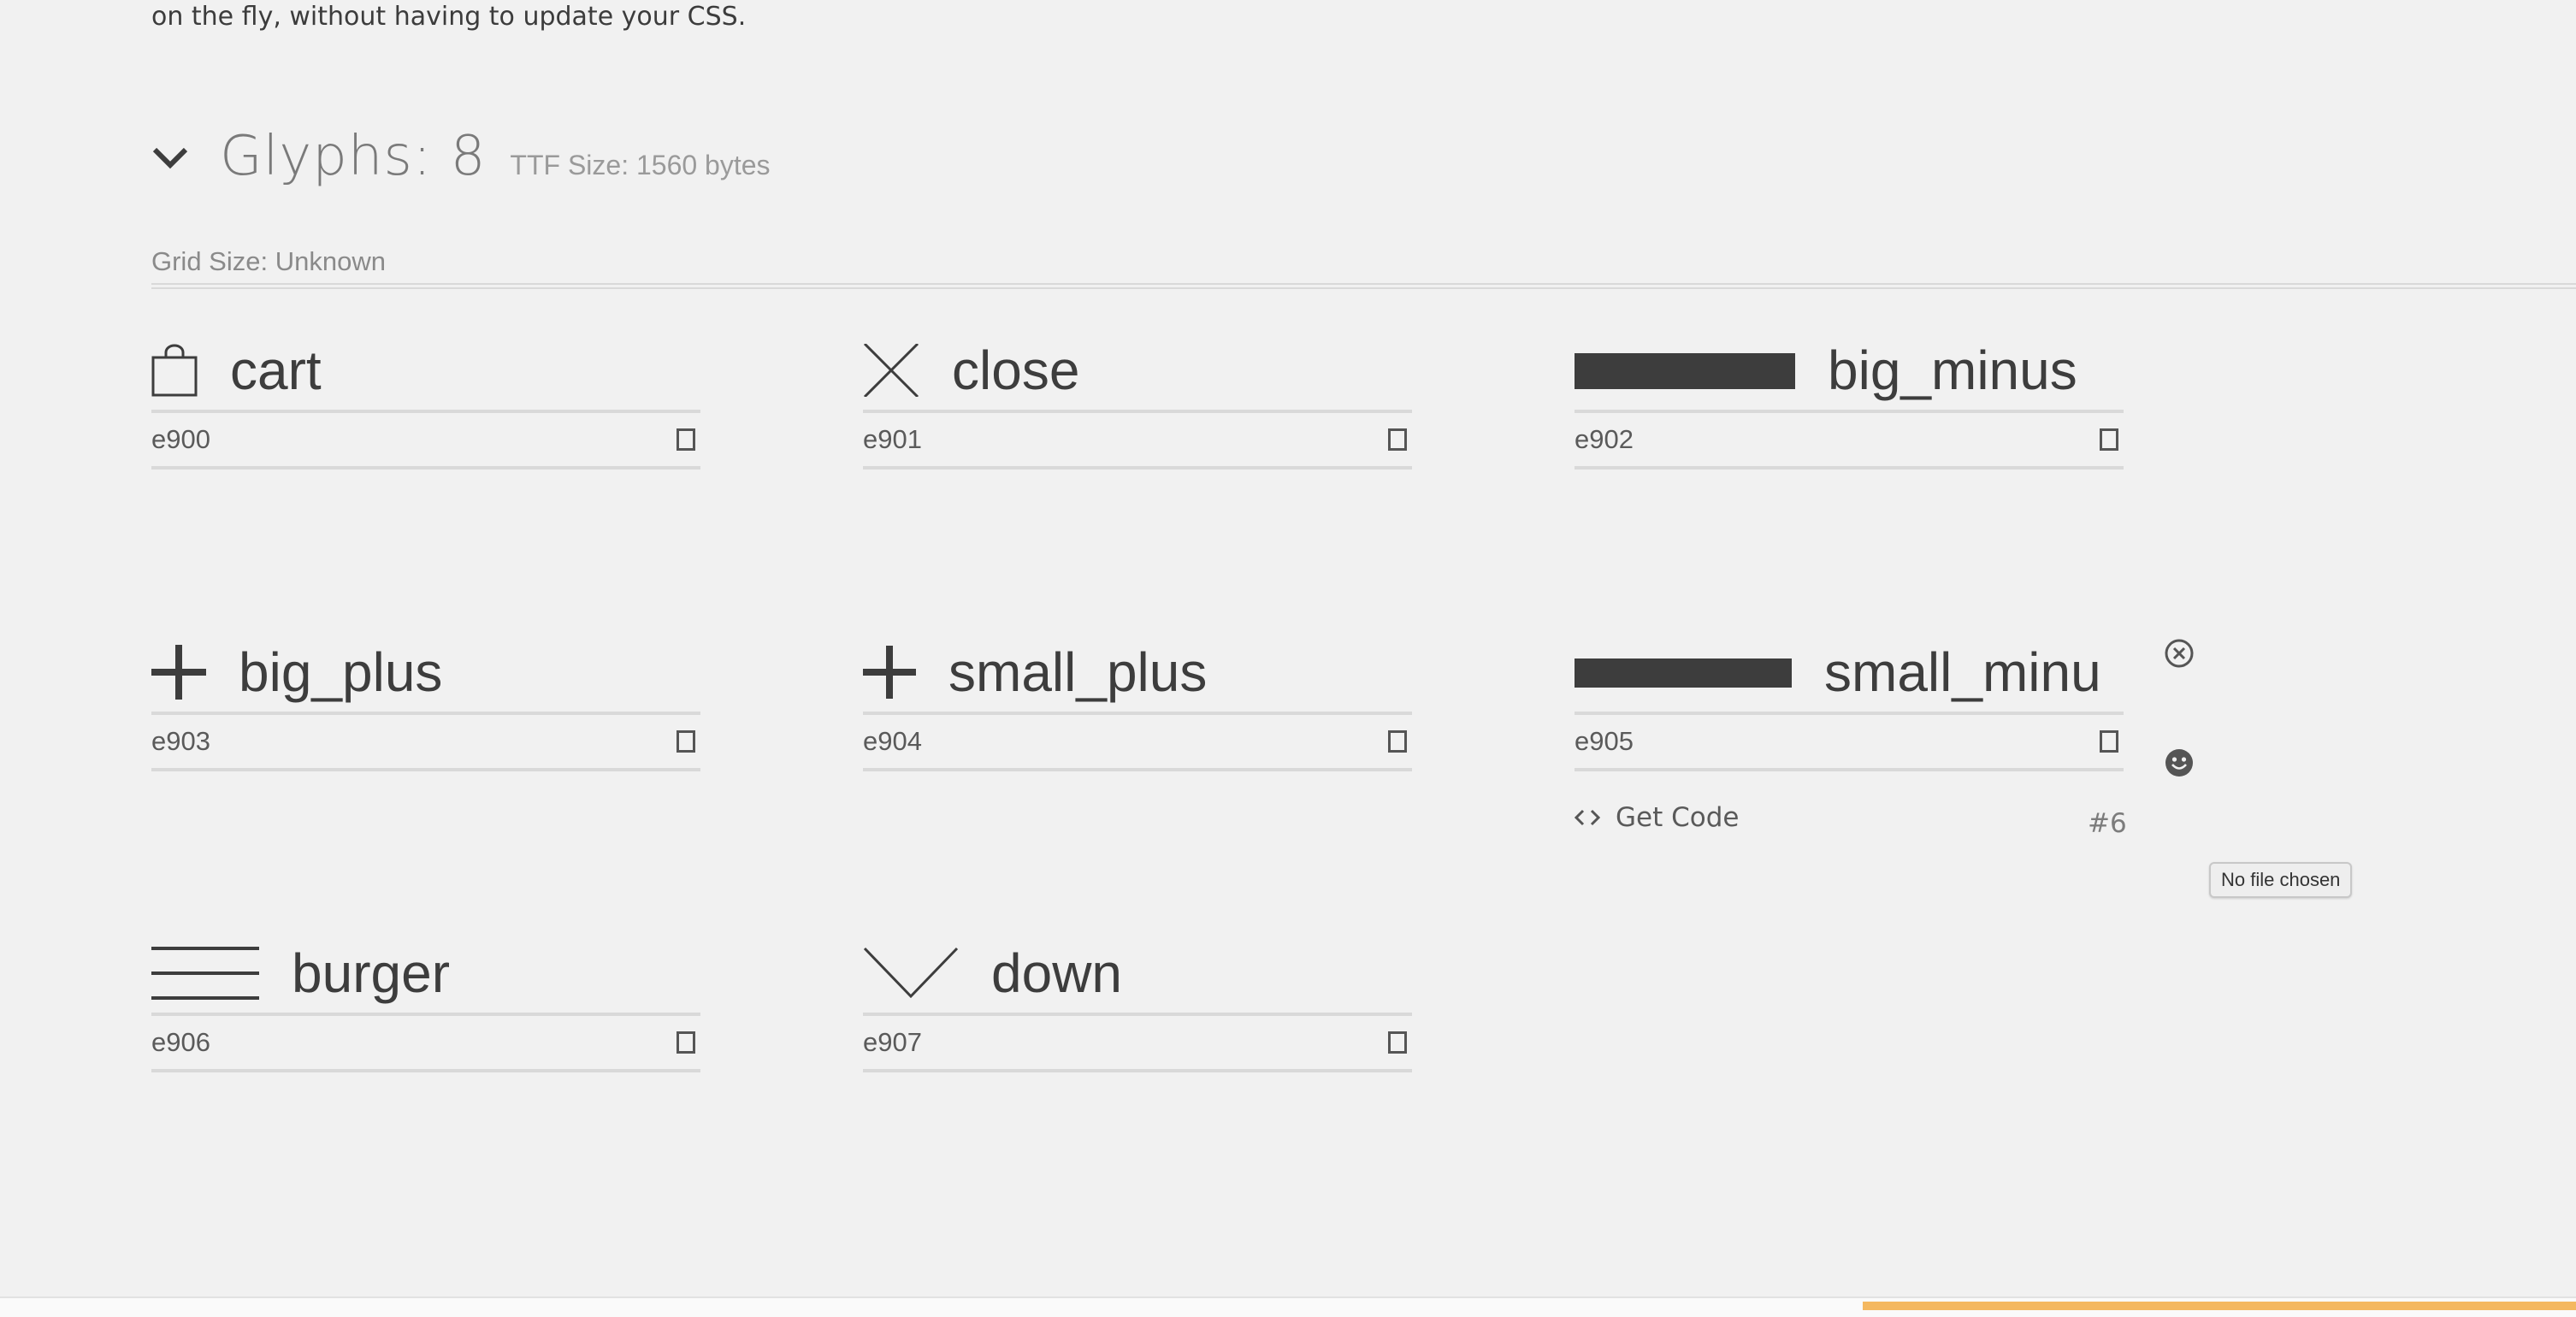 The image size is (2576, 1317). I want to click on glyph-name: small_plus, so click(1077, 672).